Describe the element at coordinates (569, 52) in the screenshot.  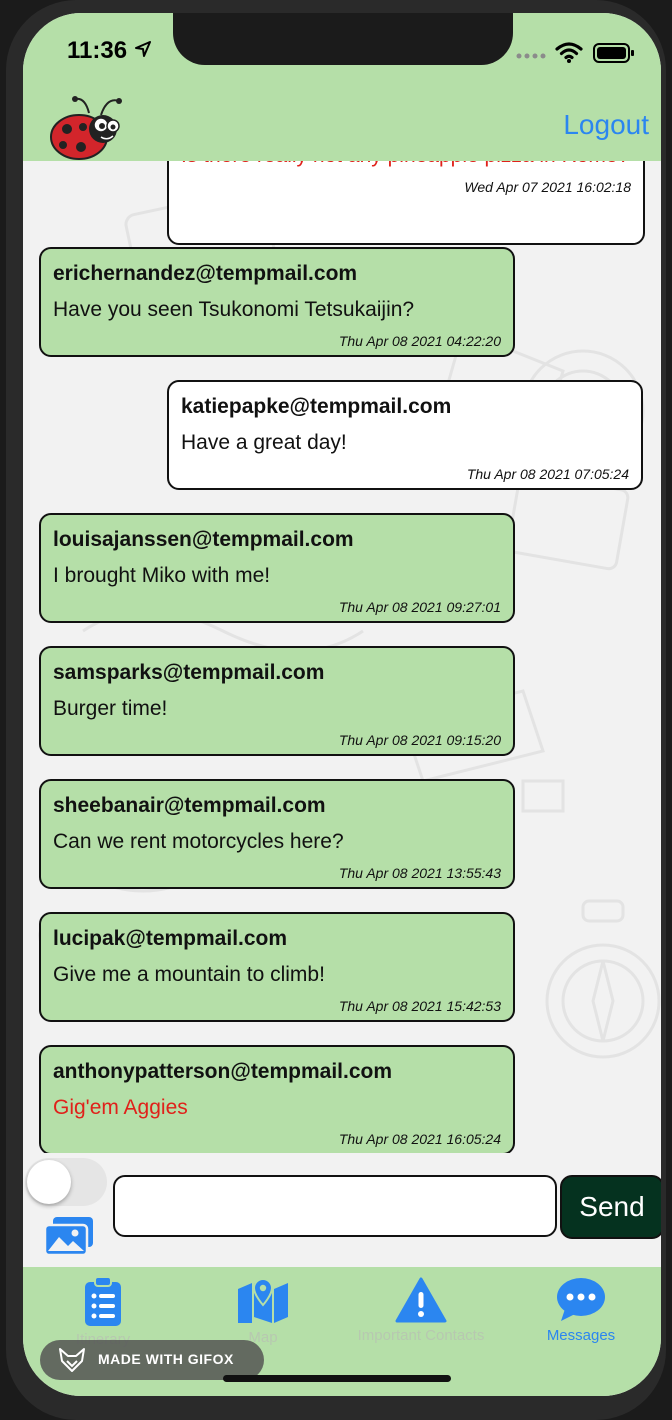
I see `wifi-icon` at that location.